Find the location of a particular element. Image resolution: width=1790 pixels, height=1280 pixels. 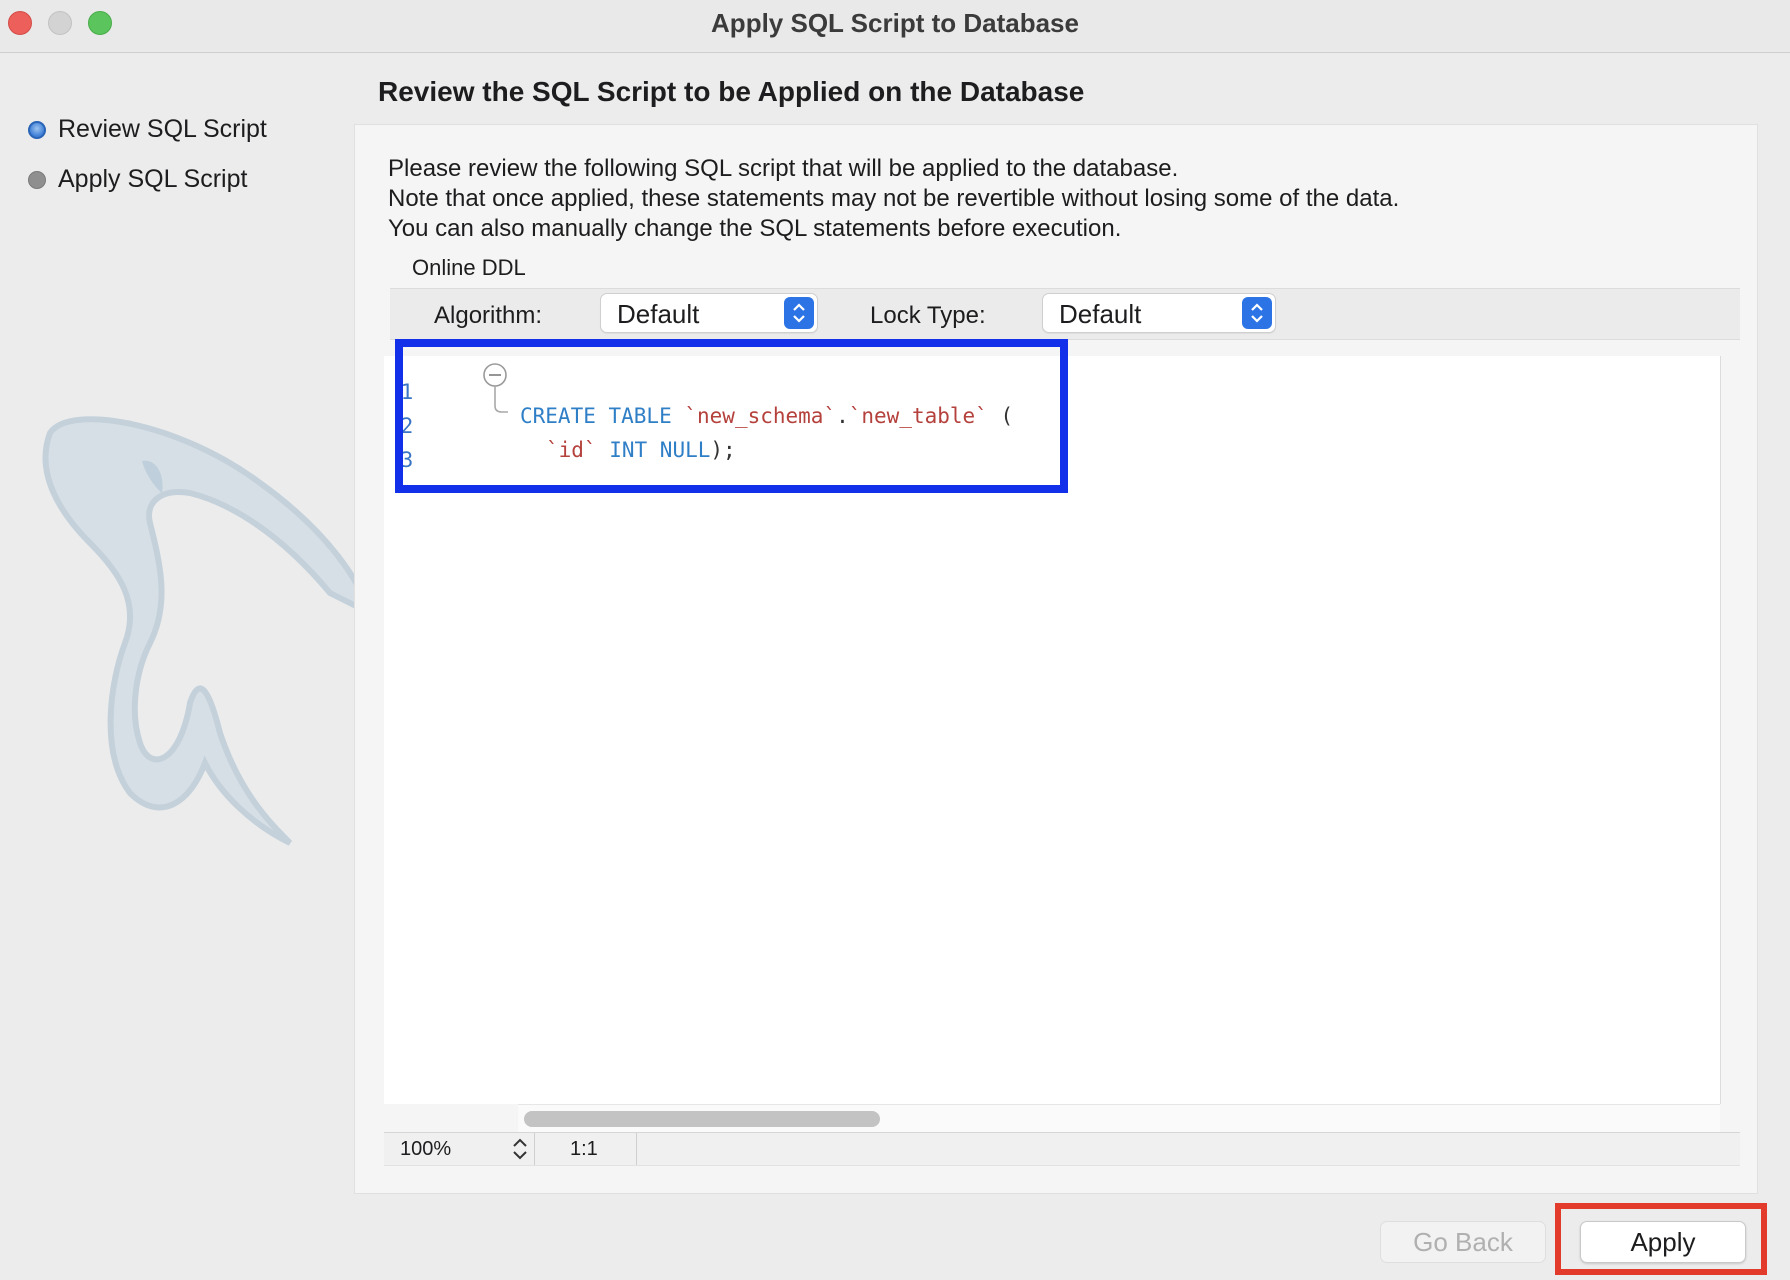

lock-type-select: Default is located at coordinates (1159, 313).